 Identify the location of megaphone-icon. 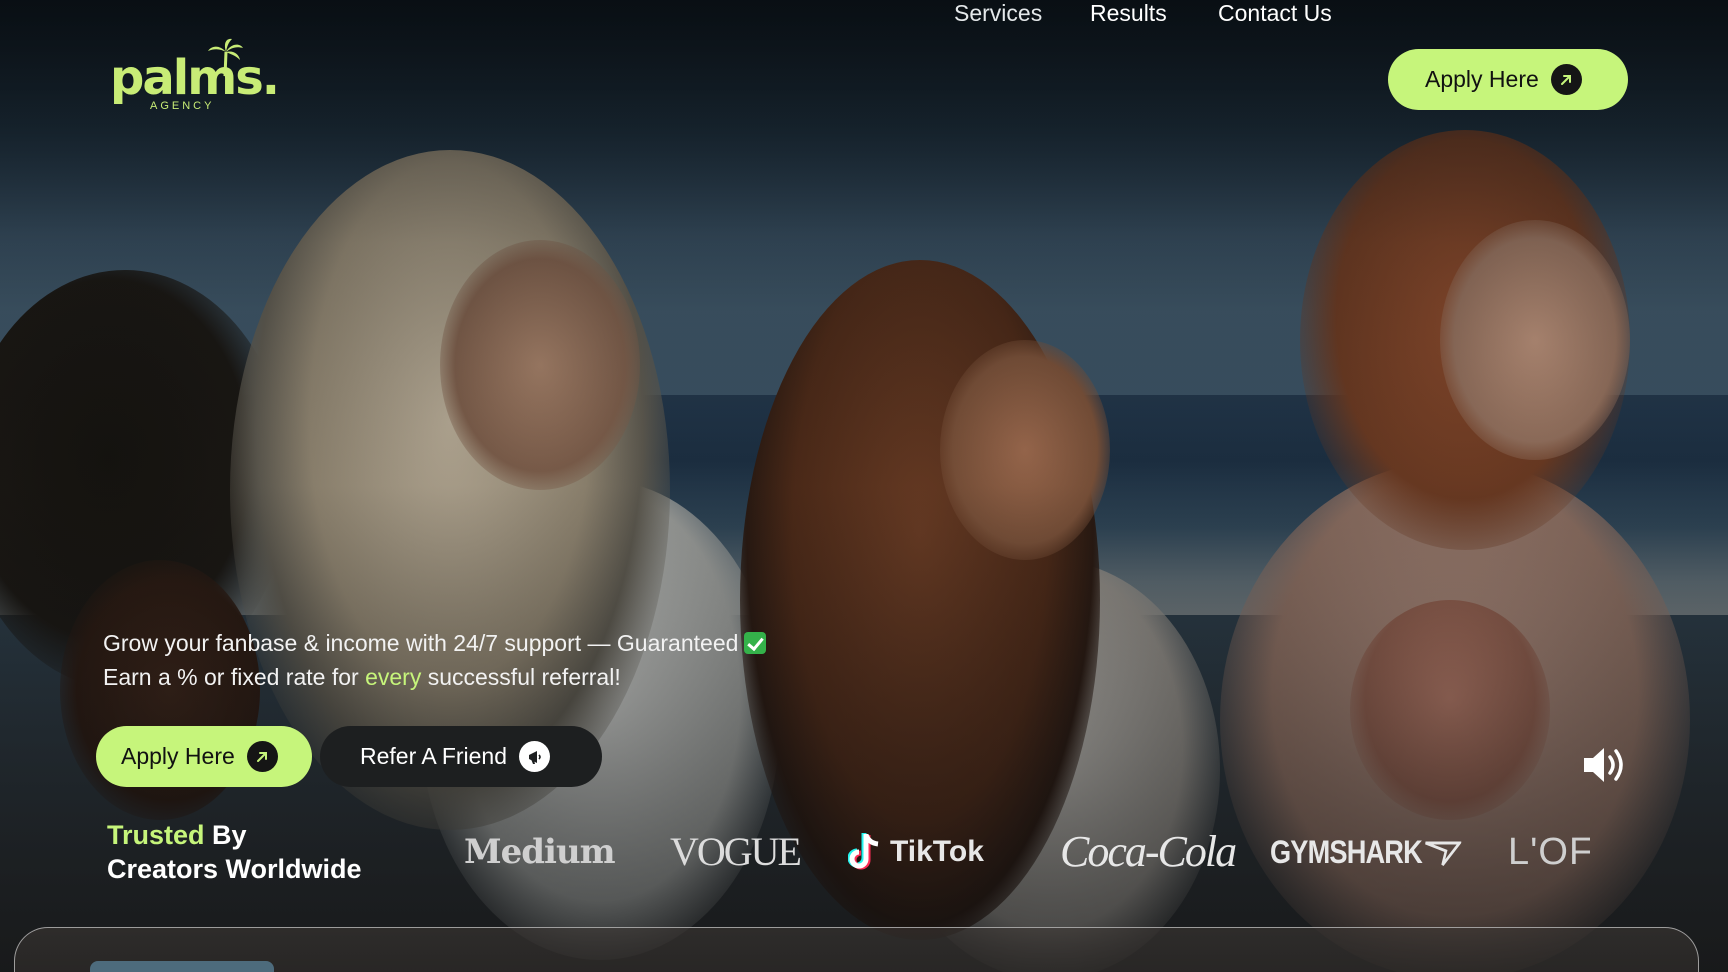
(535, 756).